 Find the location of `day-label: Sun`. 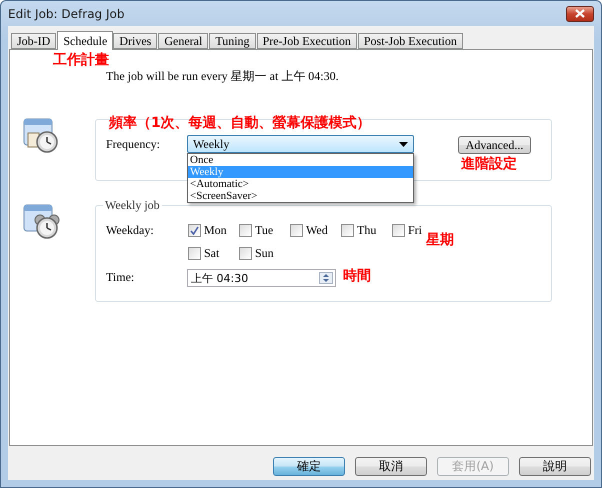

day-label: Sun is located at coordinates (264, 253).